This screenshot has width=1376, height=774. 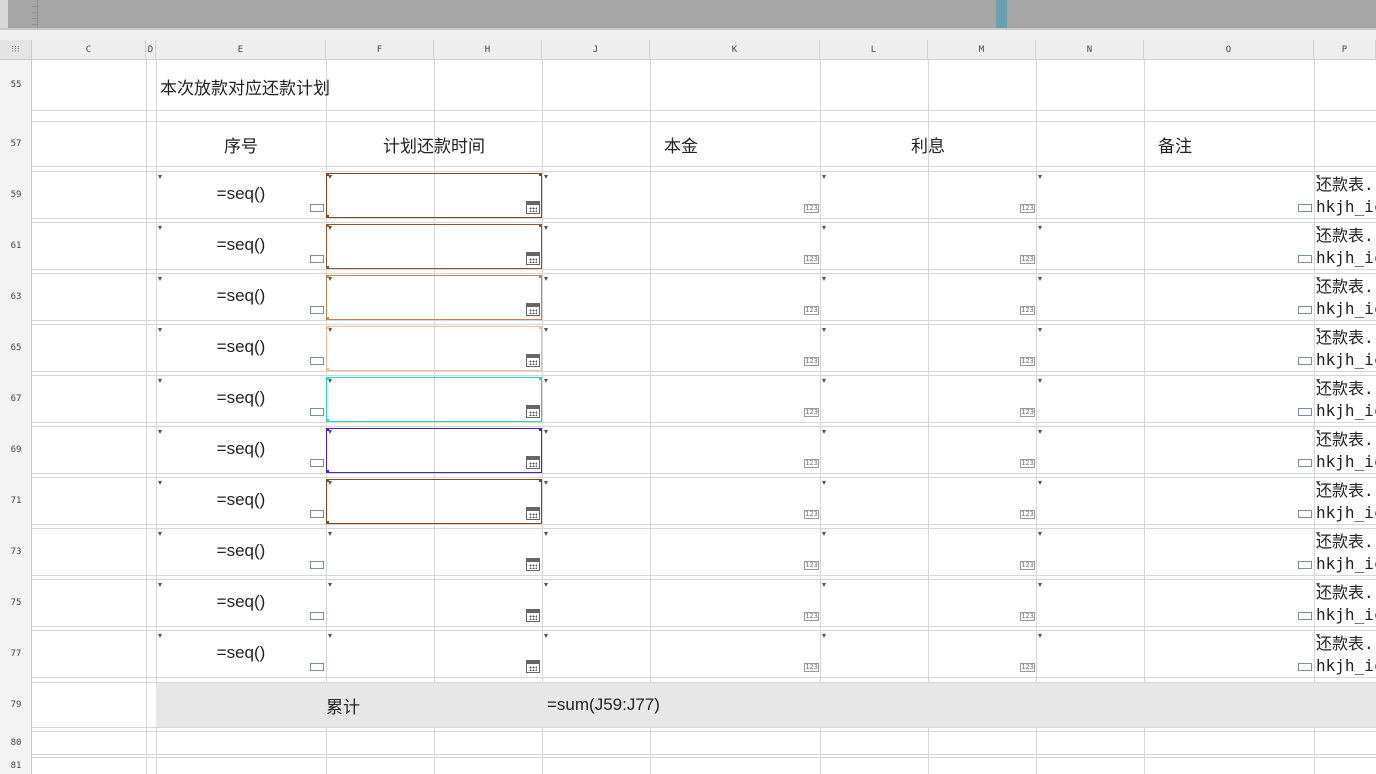 What do you see at coordinates (16, 348) in the screenshot?
I see `row-header: 65` at bounding box center [16, 348].